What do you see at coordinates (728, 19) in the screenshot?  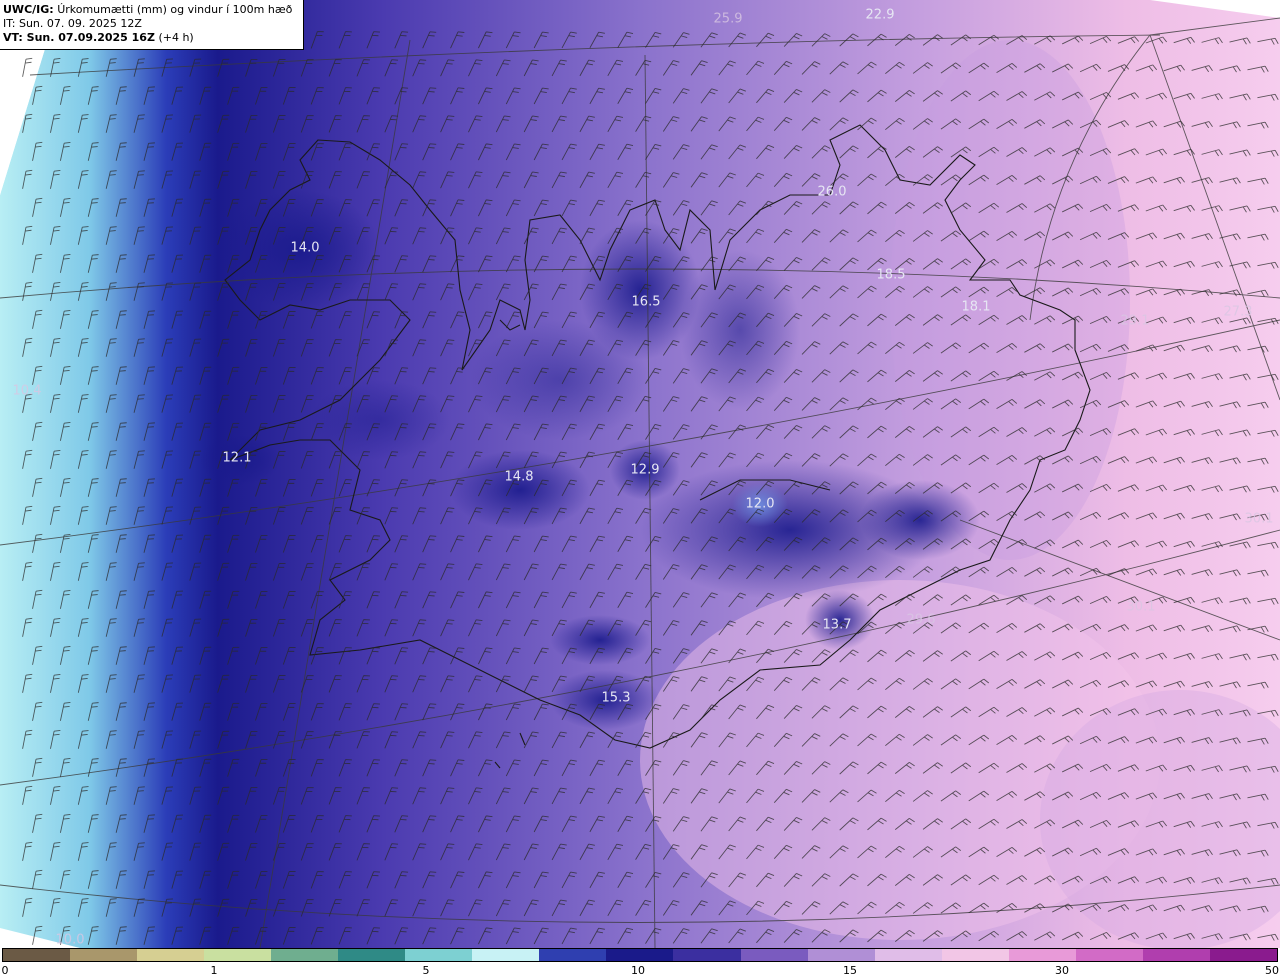 I see `map-value-label: 25.9` at bounding box center [728, 19].